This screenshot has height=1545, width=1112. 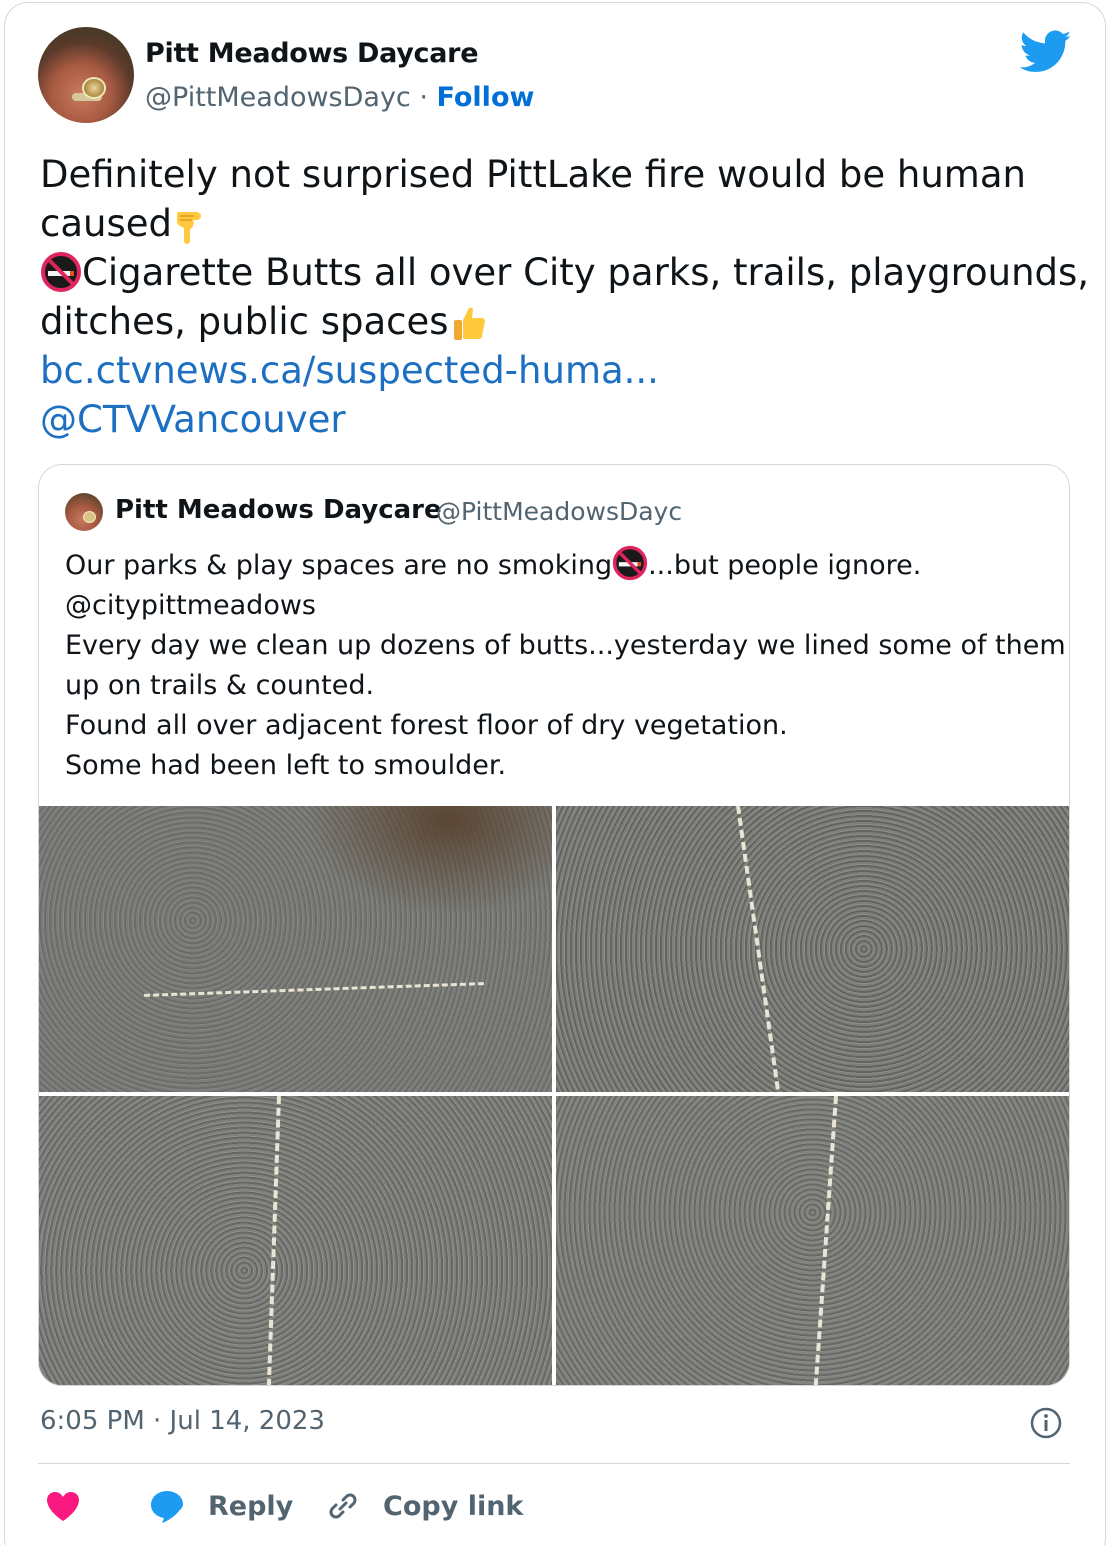 I want to click on quoted-author-avatar, so click(x=84, y=512).